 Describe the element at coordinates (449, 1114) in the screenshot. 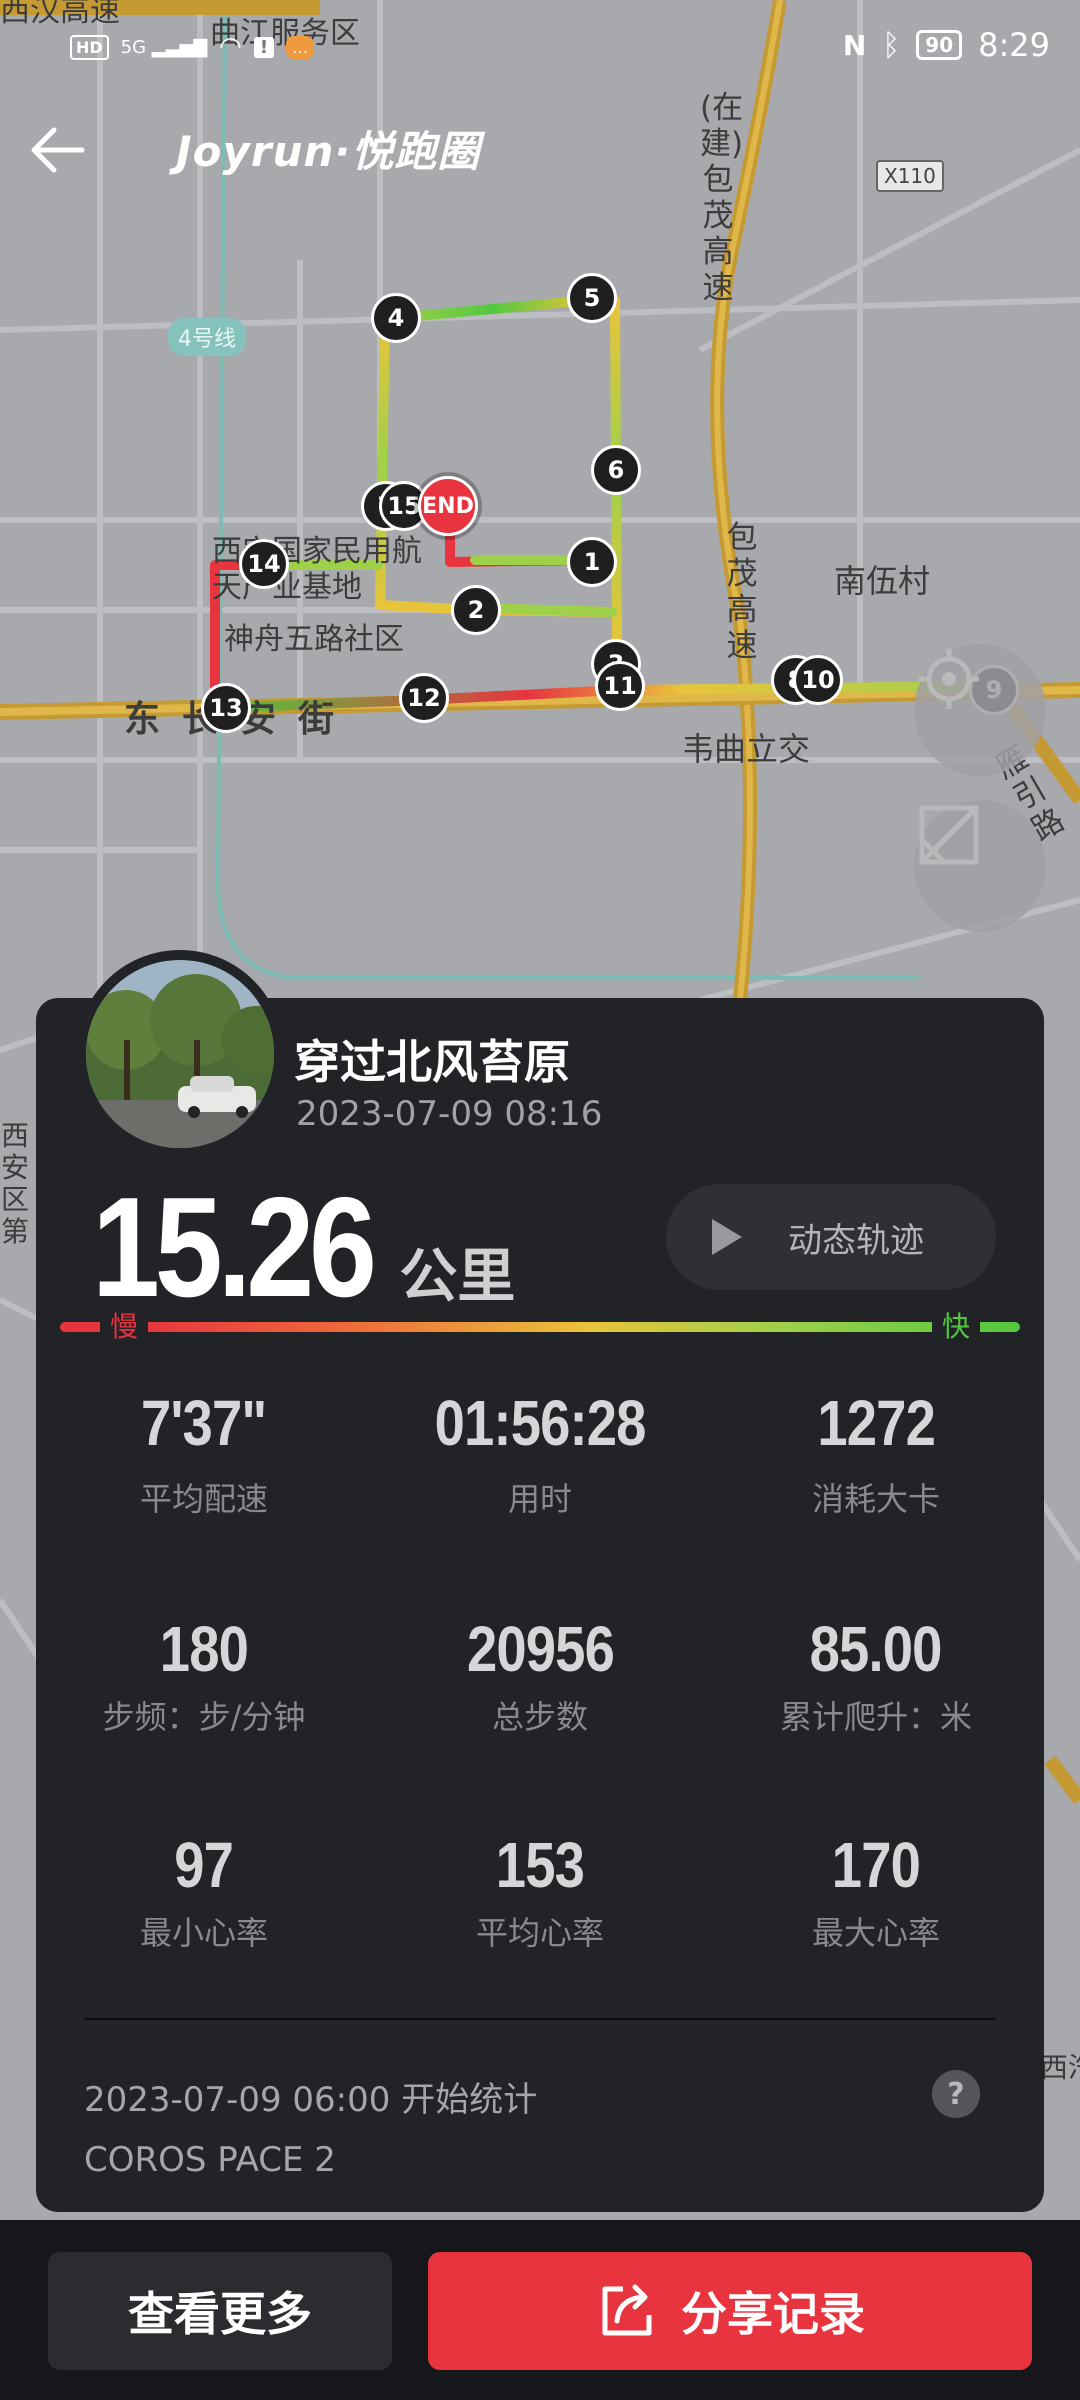

I see `run-date: 2023-07-09 08:16` at that location.